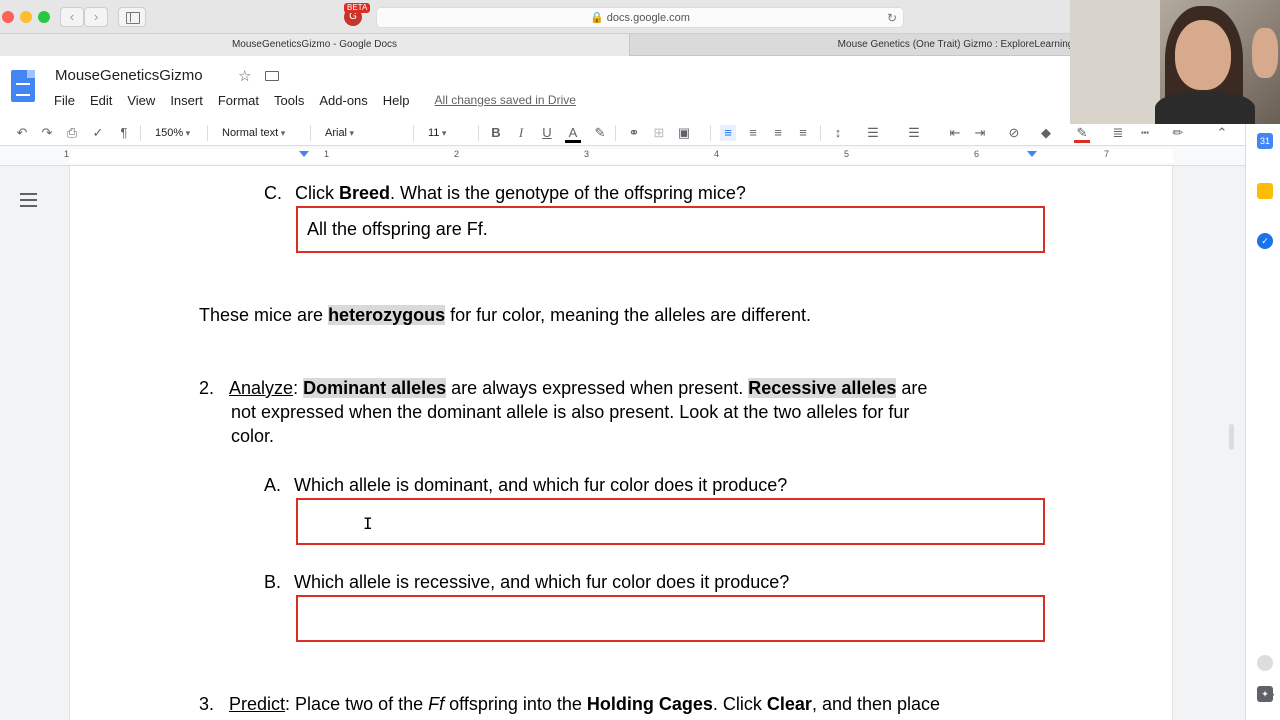 The height and width of the screenshot is (720, 1280). I want to click on menu-format: Format, so click(243, 100).